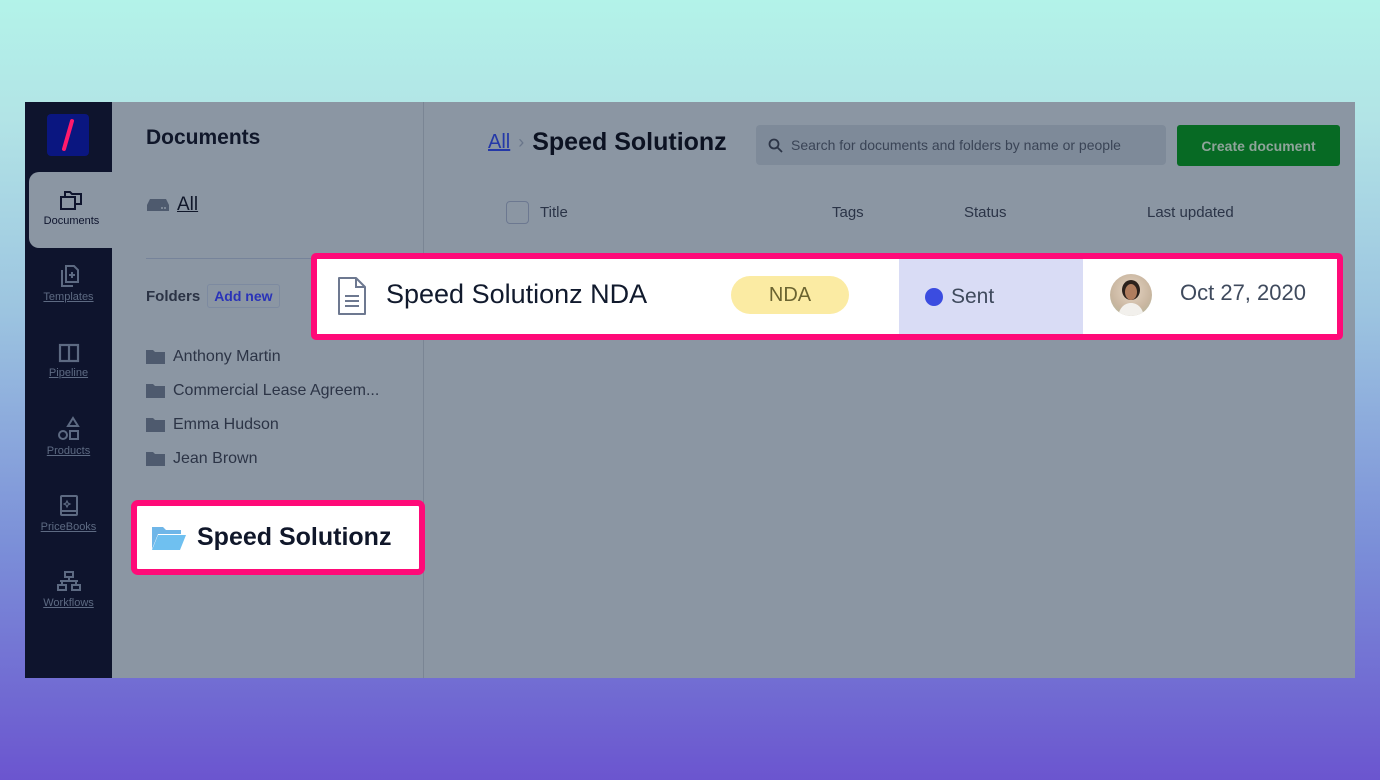 The width and height of the screenshot is (1380, 780). What do you see at coordinates (352, 296) in the screenshot?
I see `document-icon` at bounding box center [352, 296].